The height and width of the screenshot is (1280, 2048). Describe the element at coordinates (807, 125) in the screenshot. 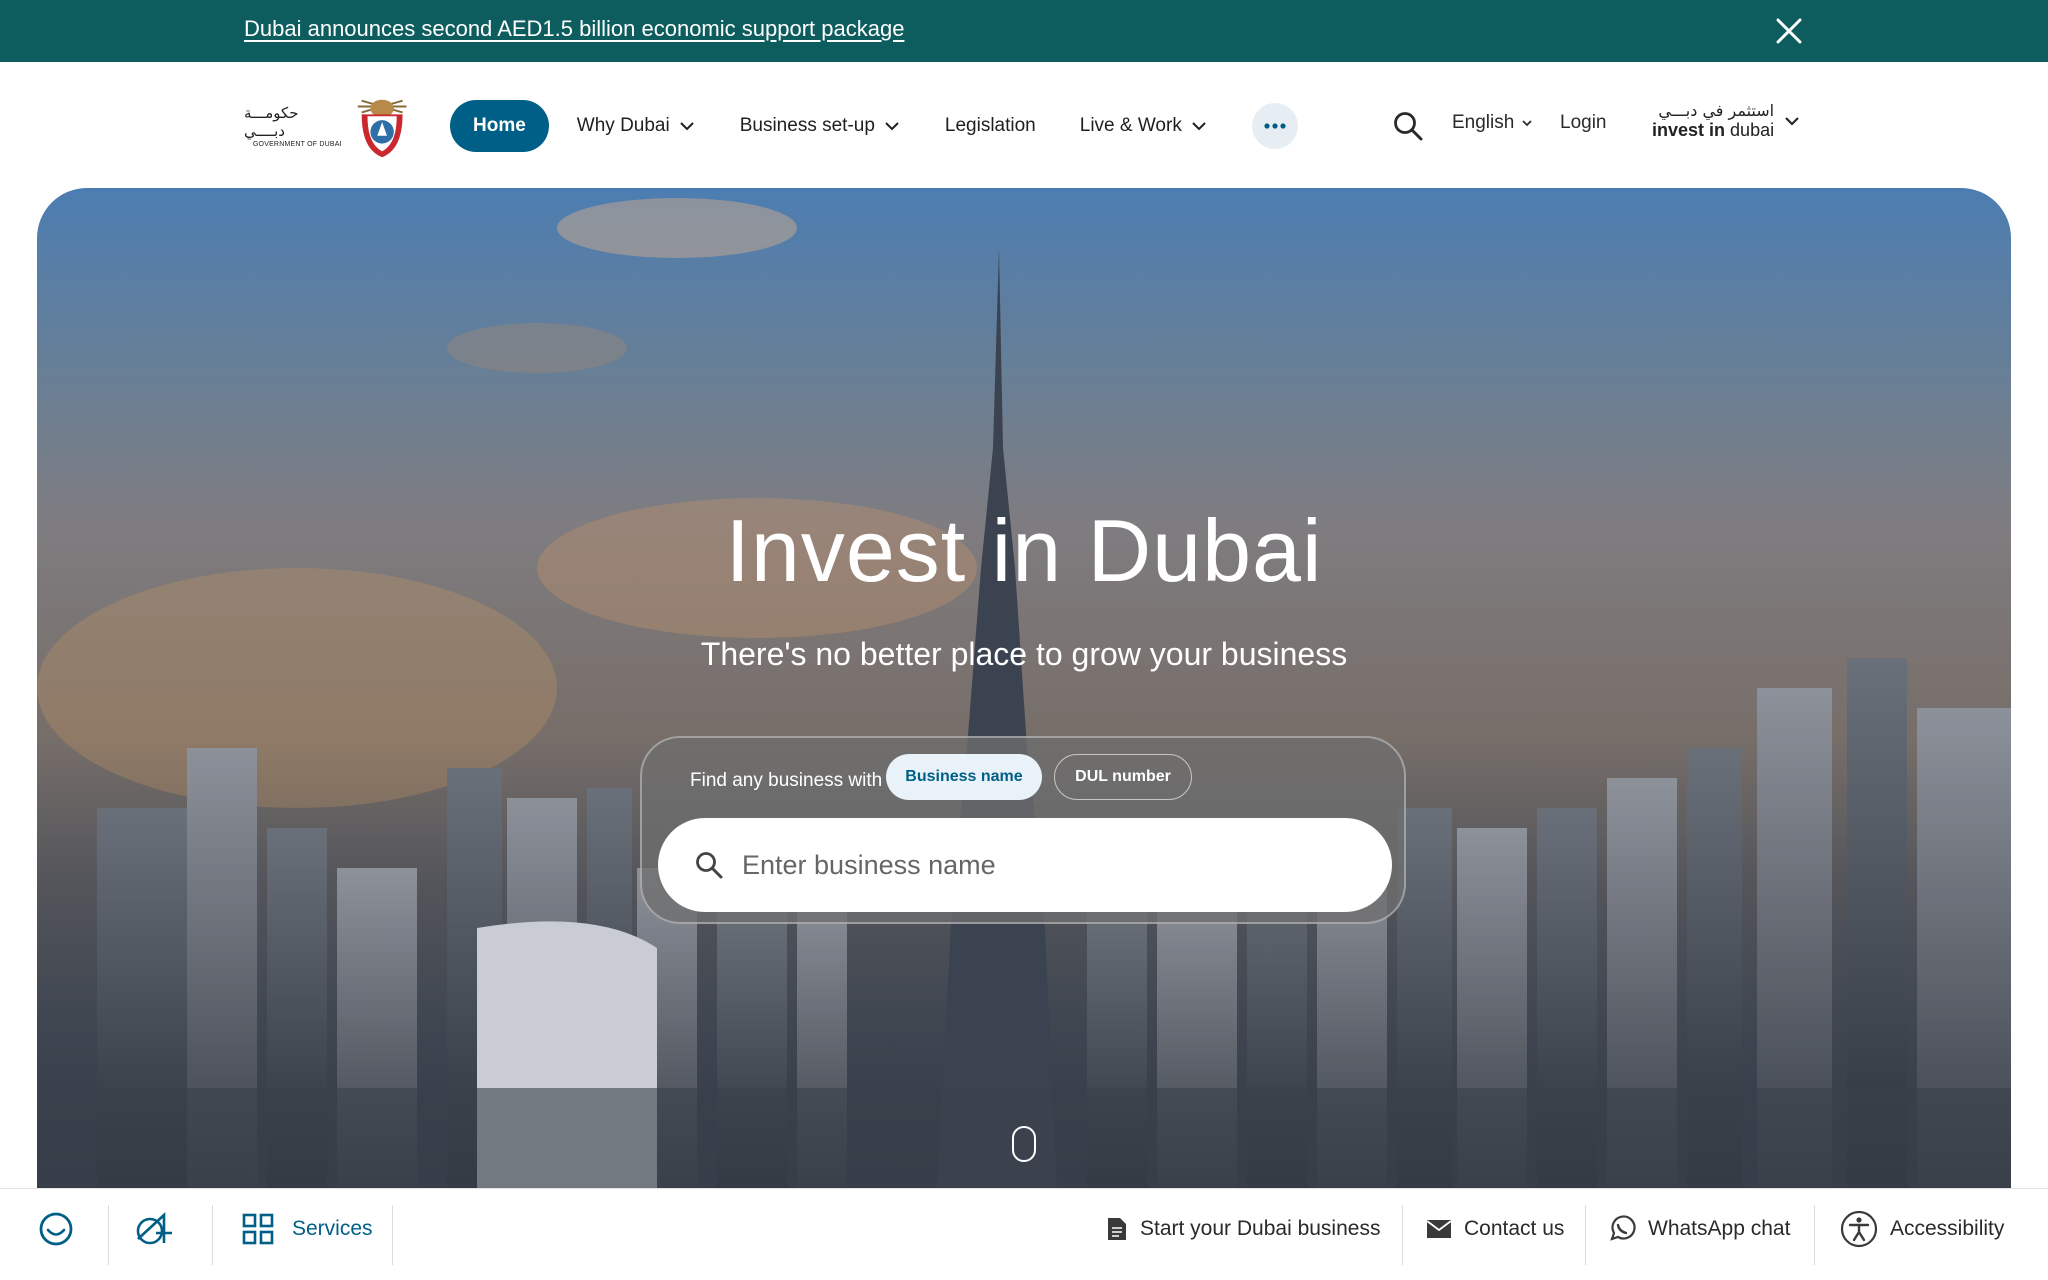

I see `nav-business-setup-label: Business set-up` at that location.